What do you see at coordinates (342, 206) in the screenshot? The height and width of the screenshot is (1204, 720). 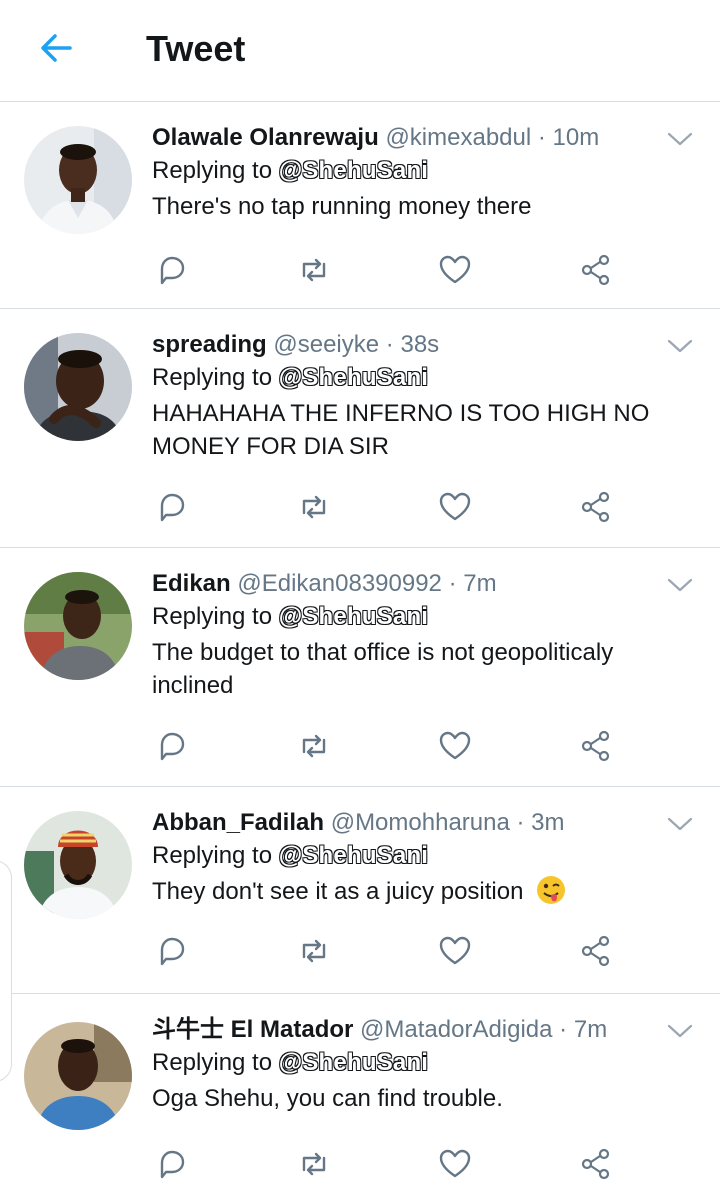 I see `tweet-text: There's no tap running money there` at bounding box center [342, 206].